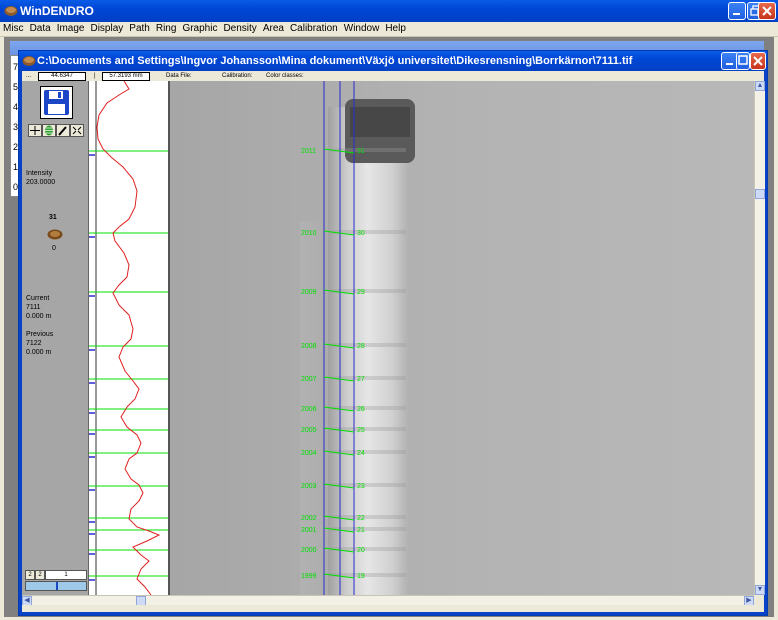 The image size is (778, 620). What do you see at coordinates (53, 217) in the screenshot?
I see `ring-count: 31` at bounding box center [53, 217].